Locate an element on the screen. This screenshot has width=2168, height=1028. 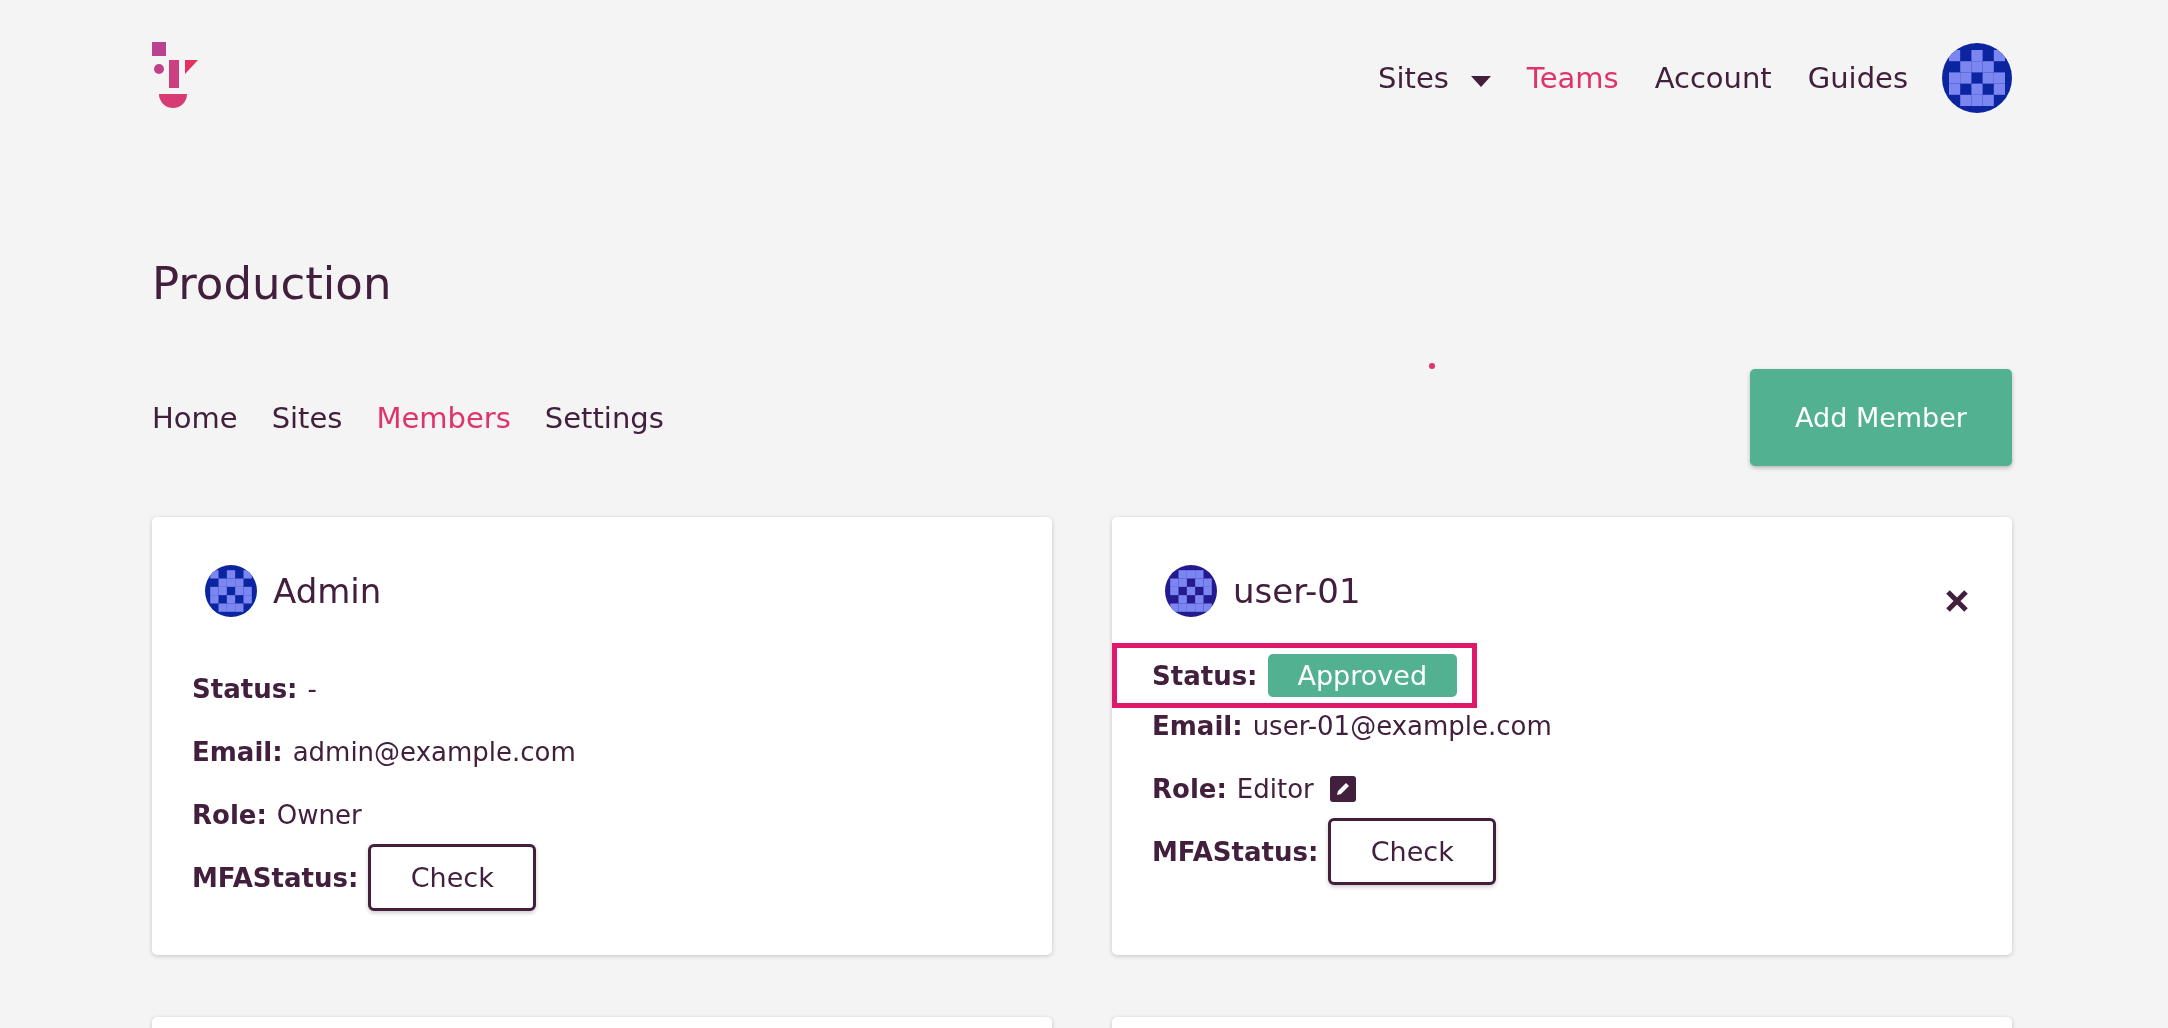
tab: Settings is located at coordinates (604, 417).